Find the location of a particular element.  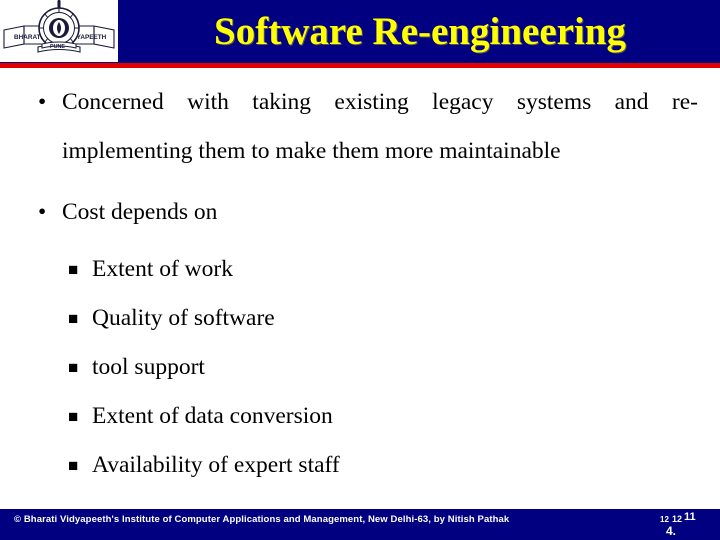

slide-number-part-c: 11 is located at coordinates (690, 517).